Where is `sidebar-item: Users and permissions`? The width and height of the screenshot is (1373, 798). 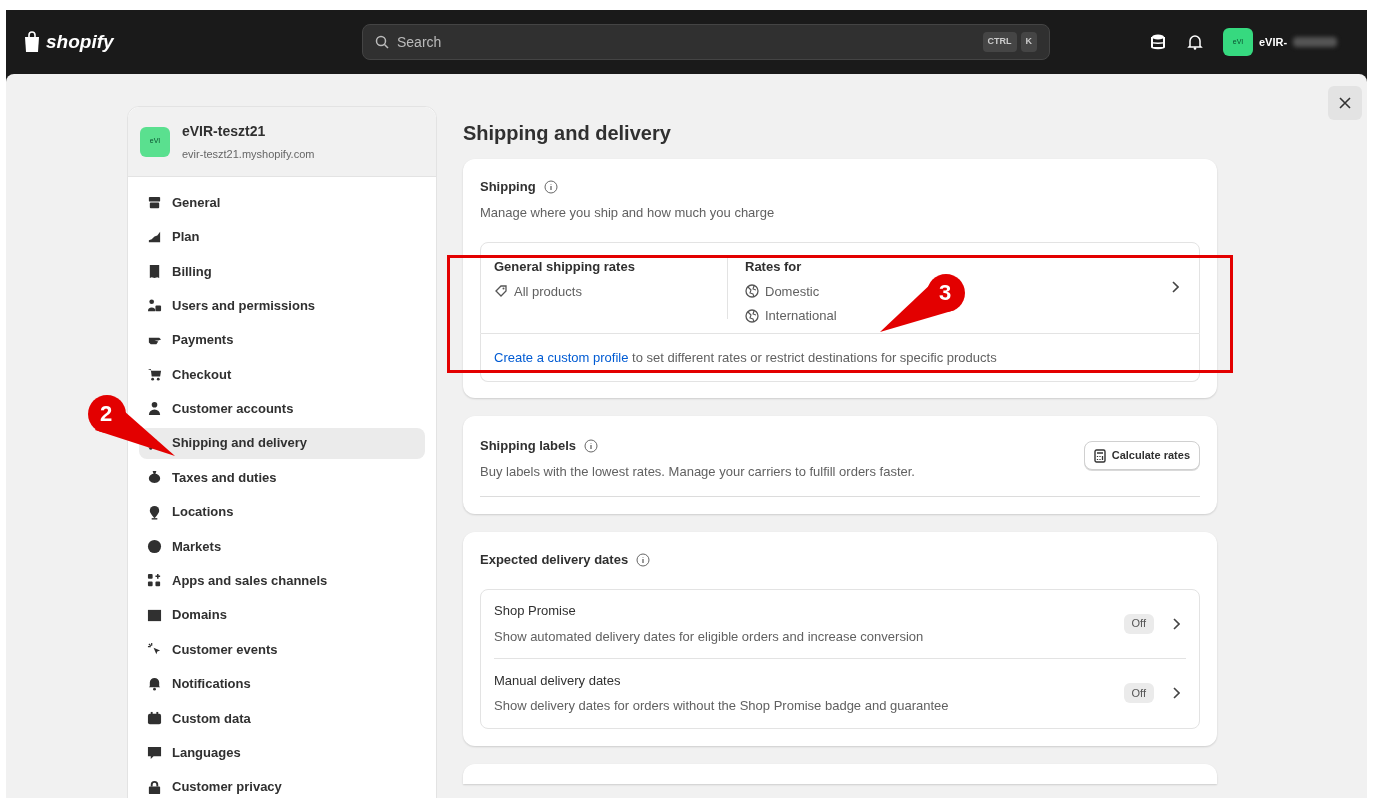
sidebar-item: Users and permissions is located at coordinates (282, 306).